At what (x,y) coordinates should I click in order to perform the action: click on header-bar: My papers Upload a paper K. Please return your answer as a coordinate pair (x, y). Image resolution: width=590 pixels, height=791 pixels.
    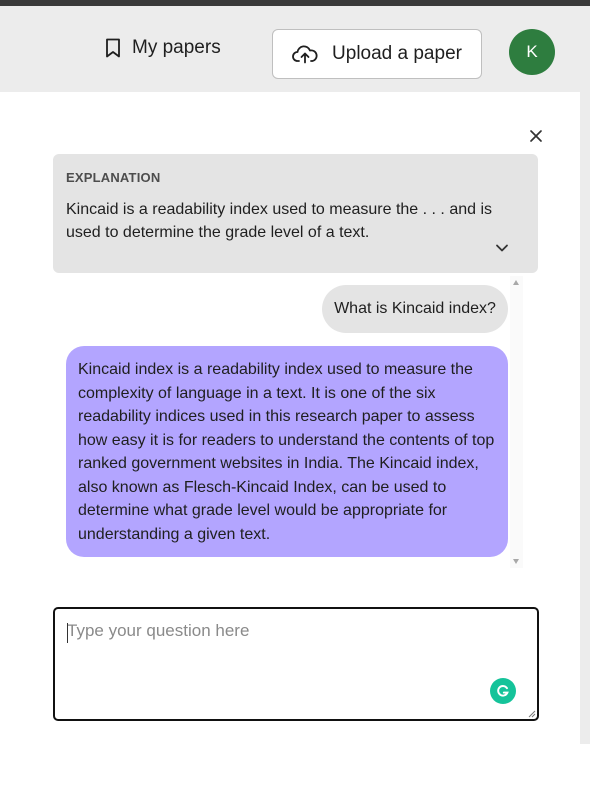
    Looking at the image, I should click on (295, 49).